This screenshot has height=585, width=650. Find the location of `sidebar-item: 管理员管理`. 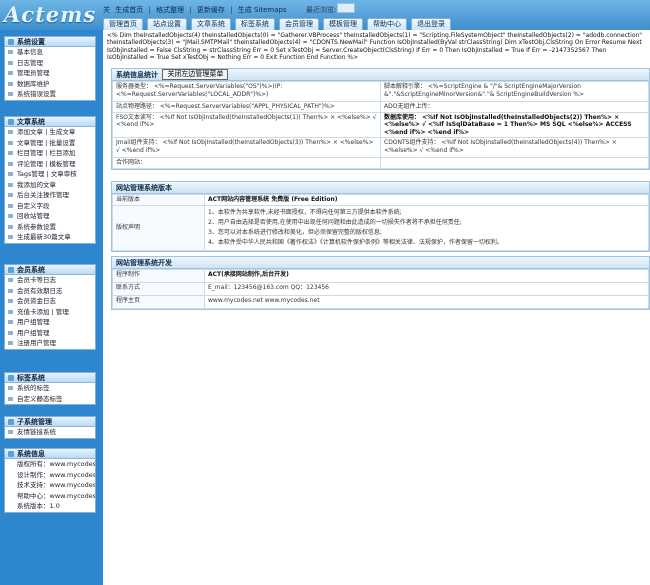

sidebar-item: 管理员管理 is located at coordinates (50, 73).